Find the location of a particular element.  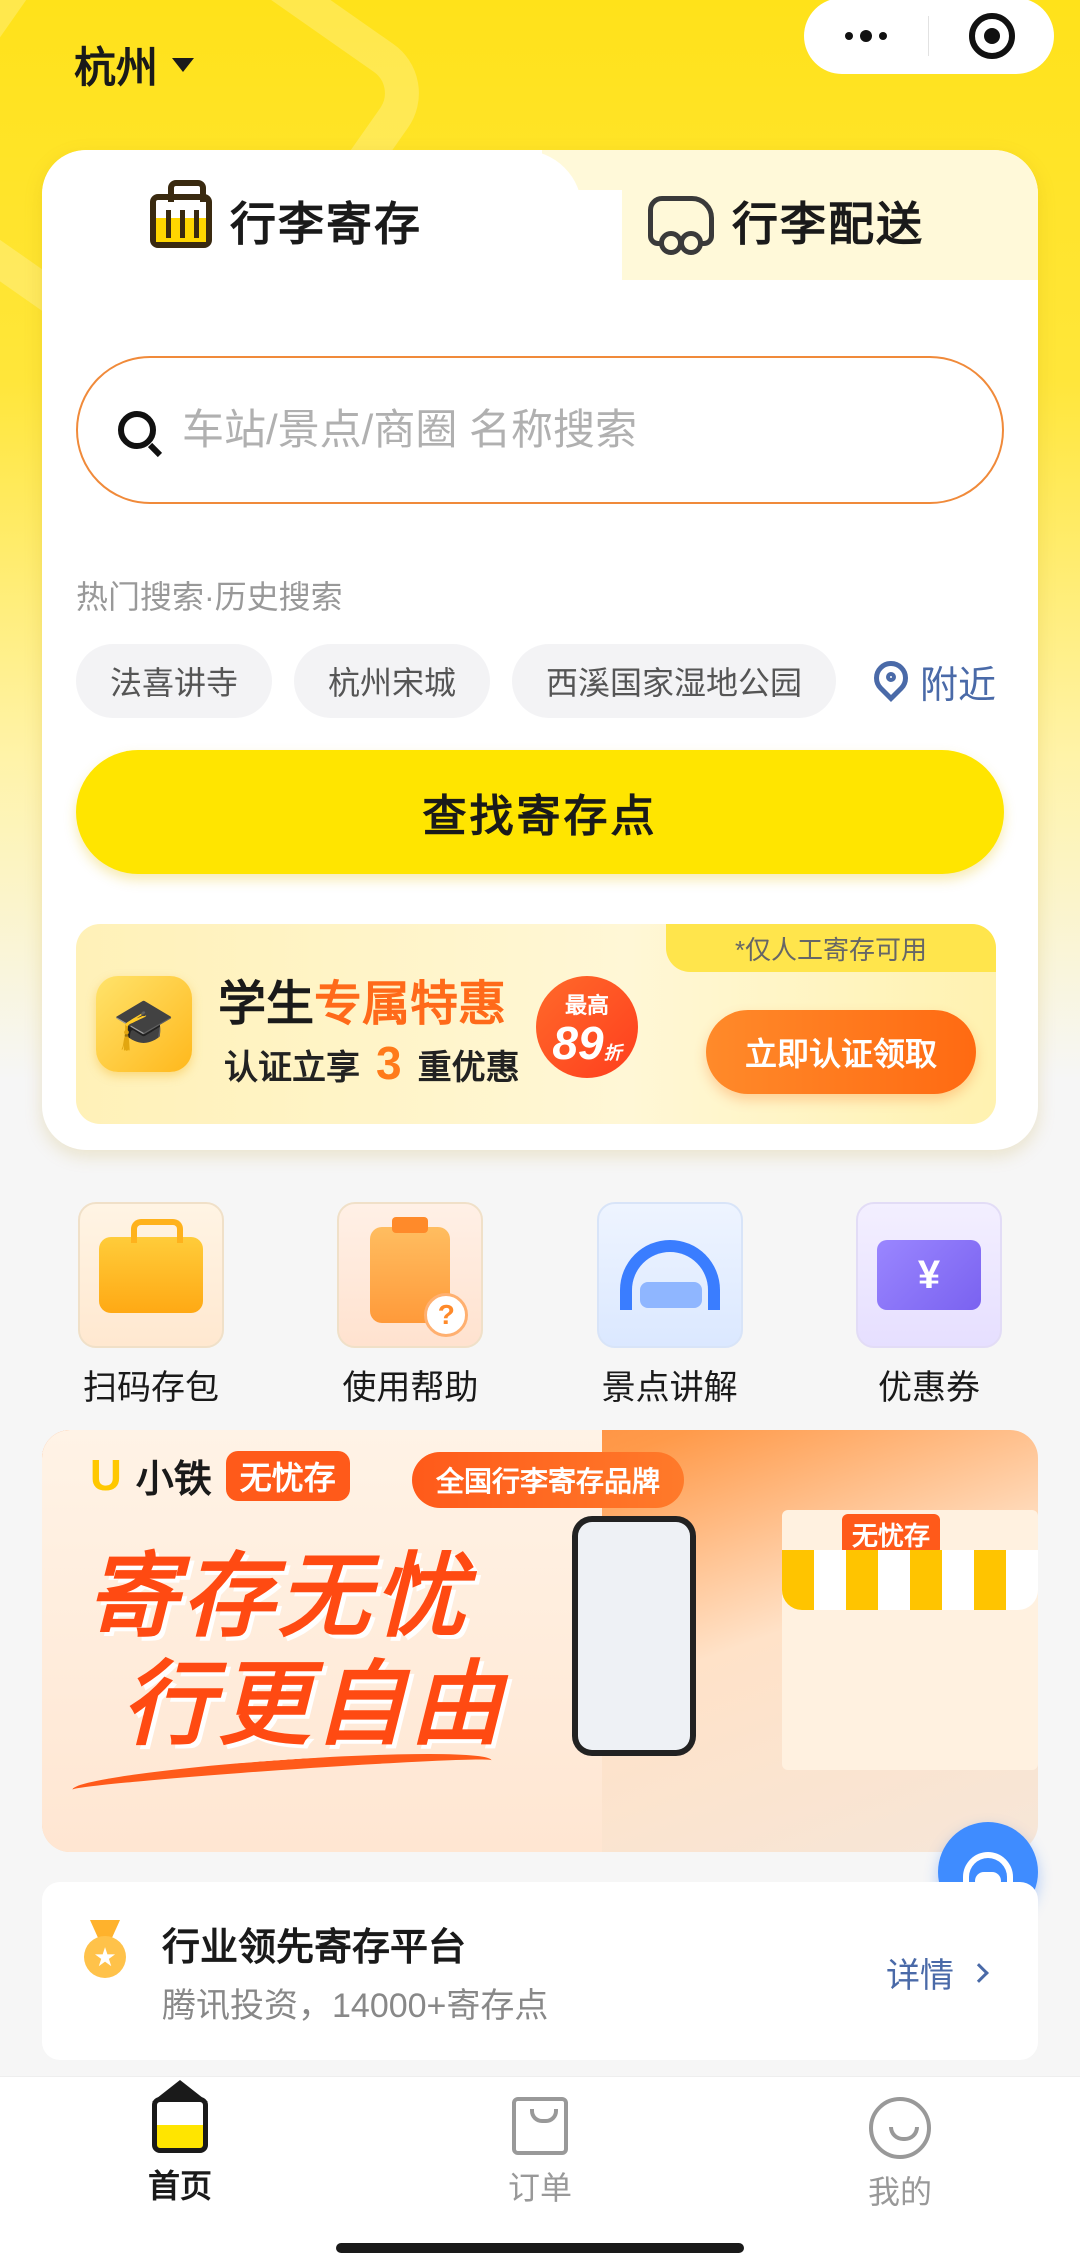

info-title: 行业领先寄存平台 is located at coordinates (314, 1948).